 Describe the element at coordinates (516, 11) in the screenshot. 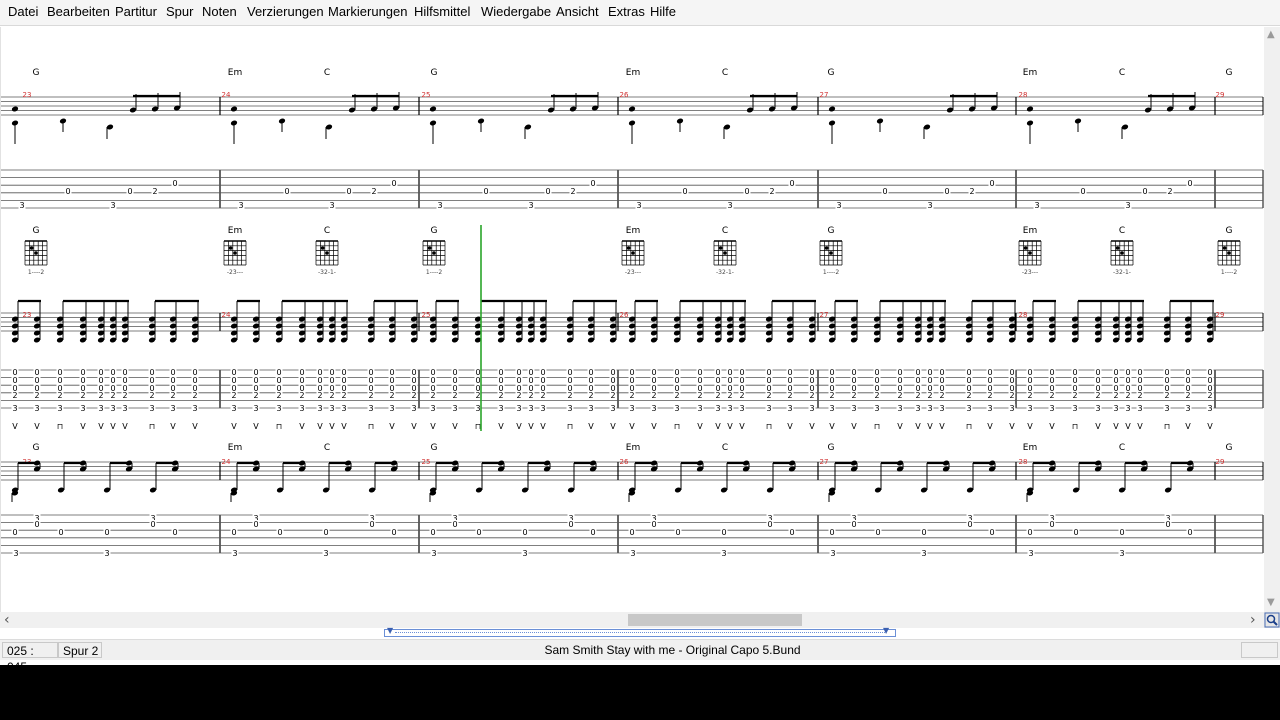

I see `menu-wiedergabe: Wiedergabe` at that location.